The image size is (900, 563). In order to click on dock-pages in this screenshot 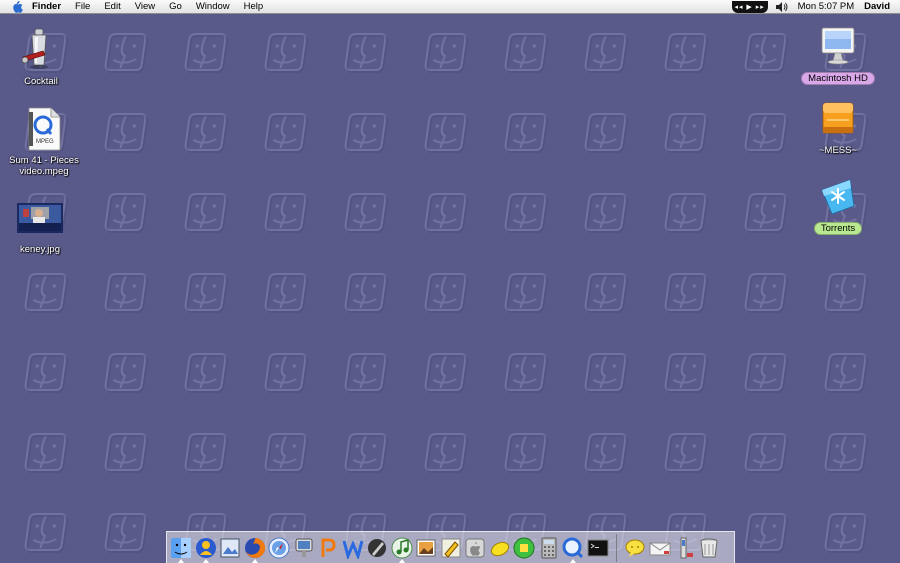, I will do `click(328, 548)`.